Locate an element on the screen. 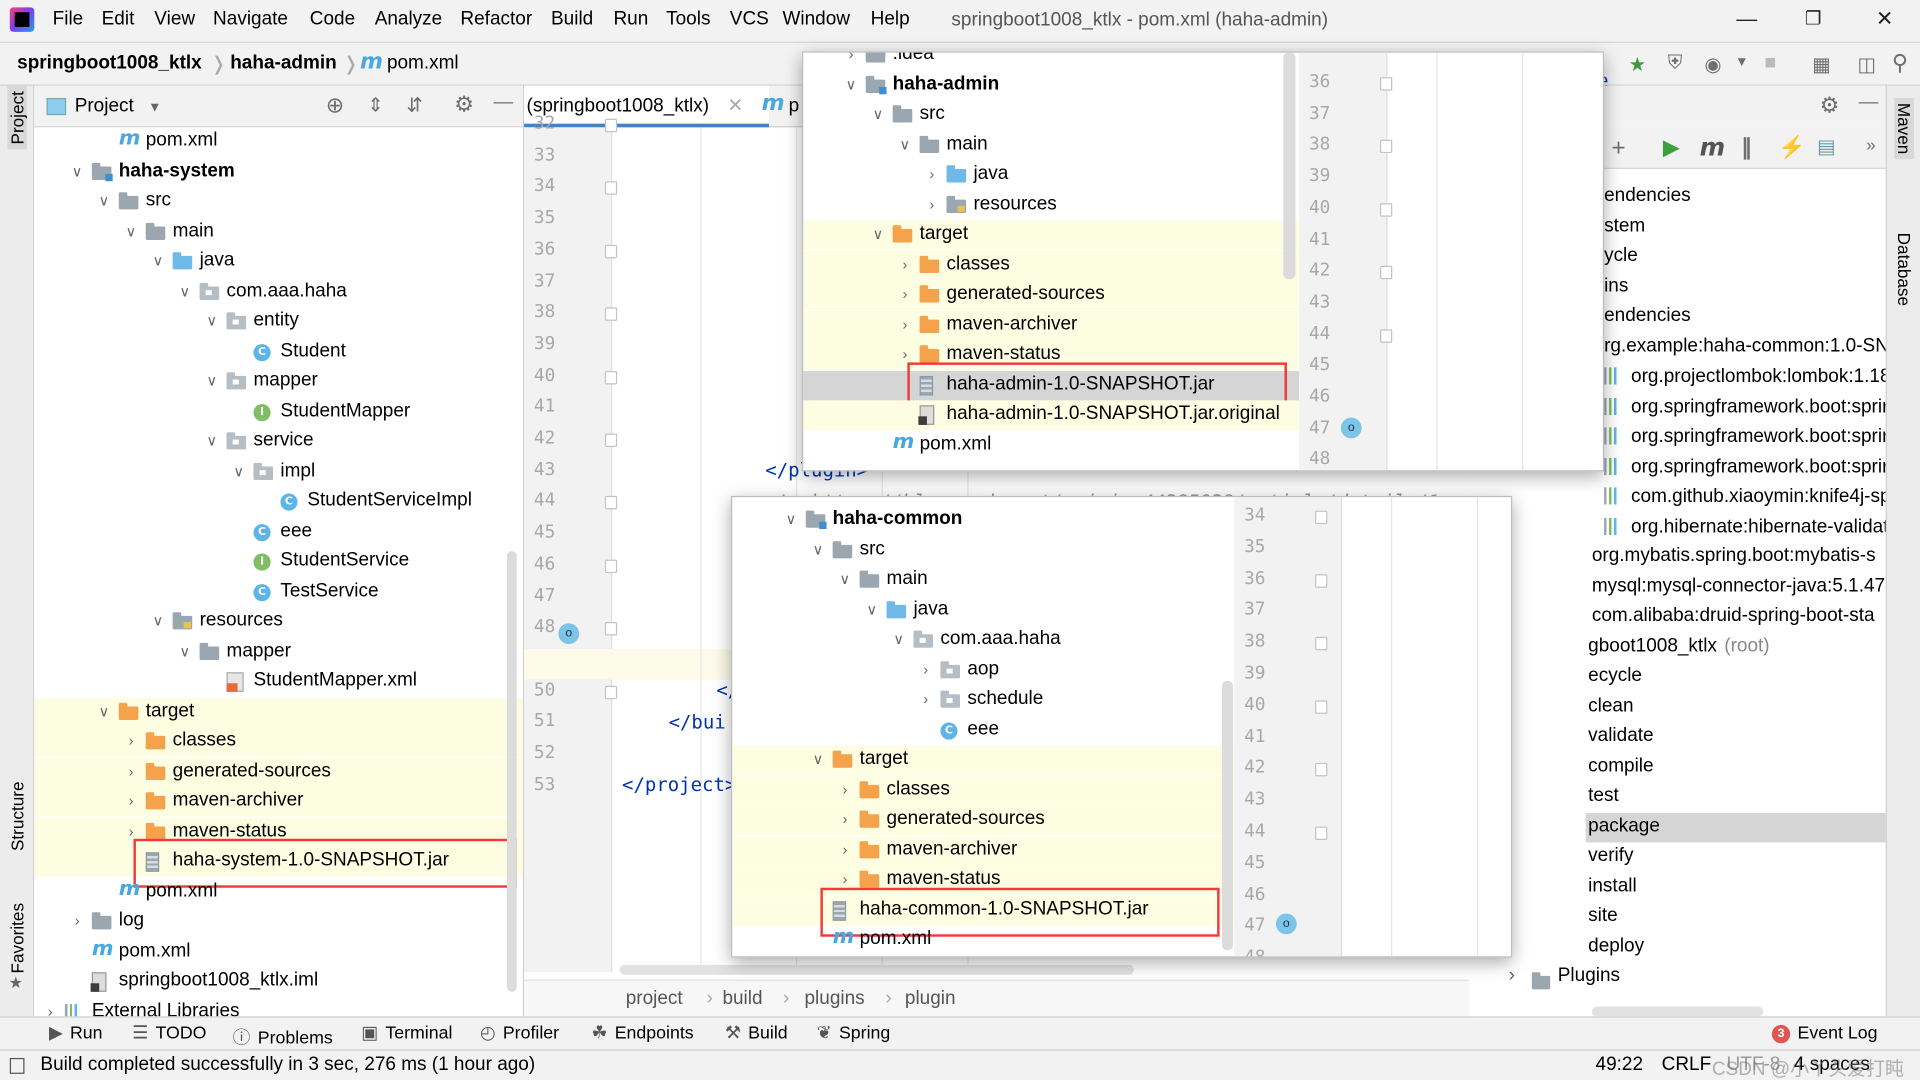 Image resolution: width=1920 pixels, height=1080 pixels. maven-tree-item: org.mybatis.spring.boot:mybatis-s is located at coordinates (1734, 556).